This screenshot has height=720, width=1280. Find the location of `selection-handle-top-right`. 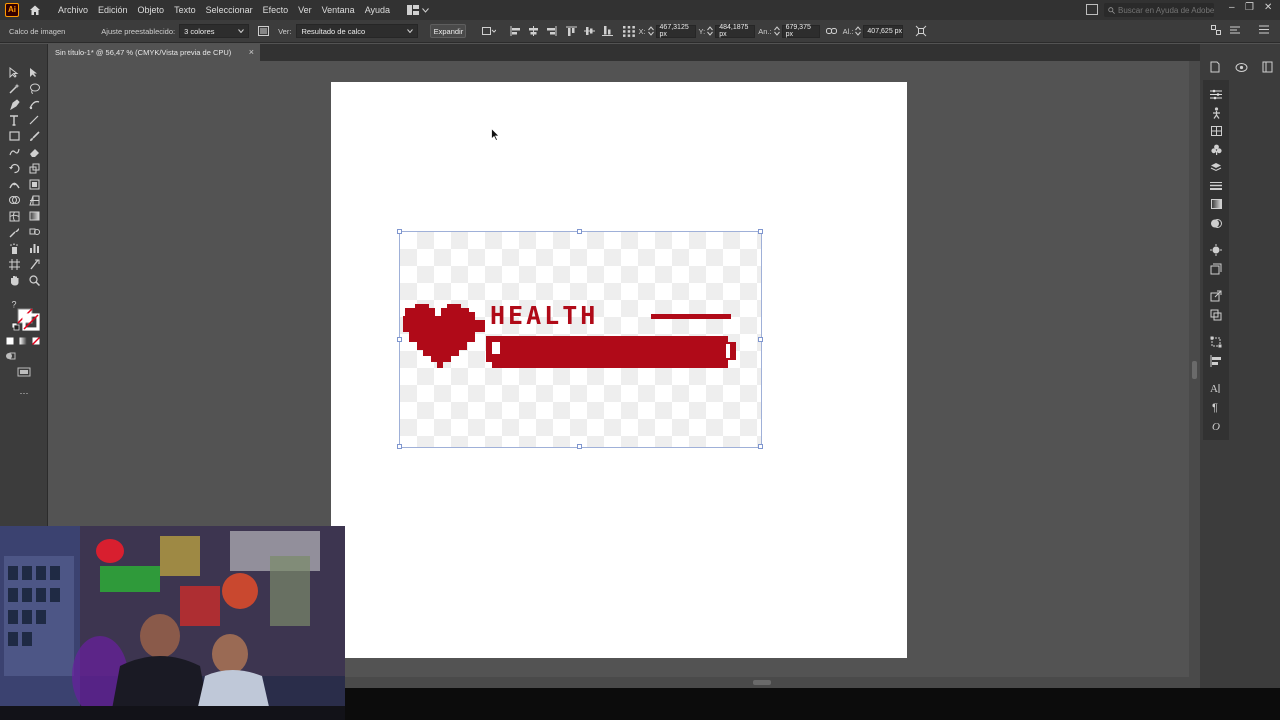

selection-handle-top-right is located at coordinates (760, 231).